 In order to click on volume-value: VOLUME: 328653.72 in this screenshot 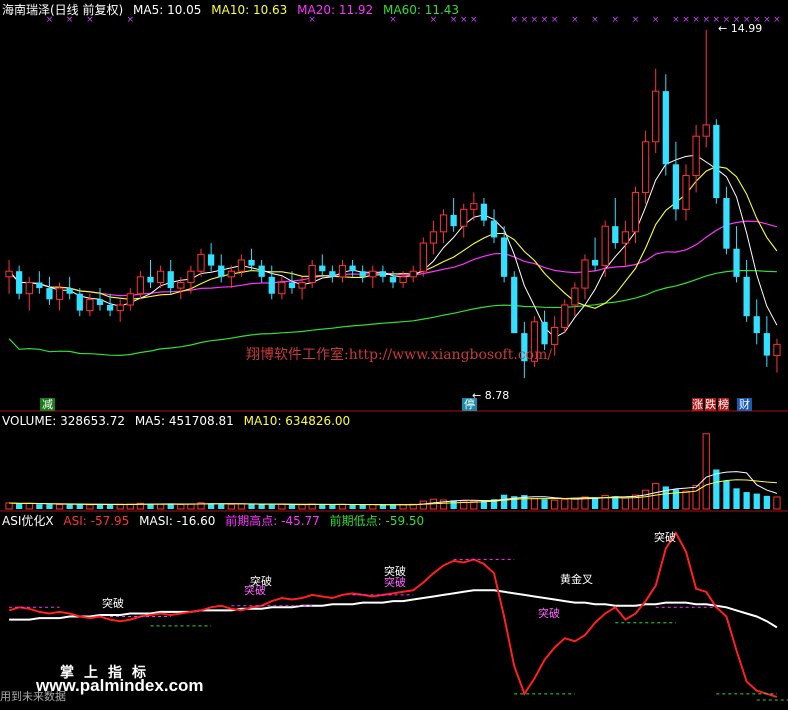, I will do `click(63, 421)`.